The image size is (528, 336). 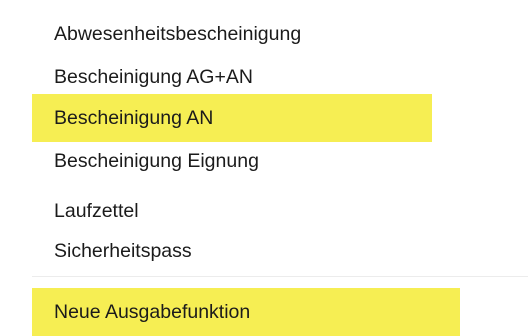 I want to click on menu-item-neue-ausgabefunktion: Neue Ausgabefunktion, so click(x=246, y=312).